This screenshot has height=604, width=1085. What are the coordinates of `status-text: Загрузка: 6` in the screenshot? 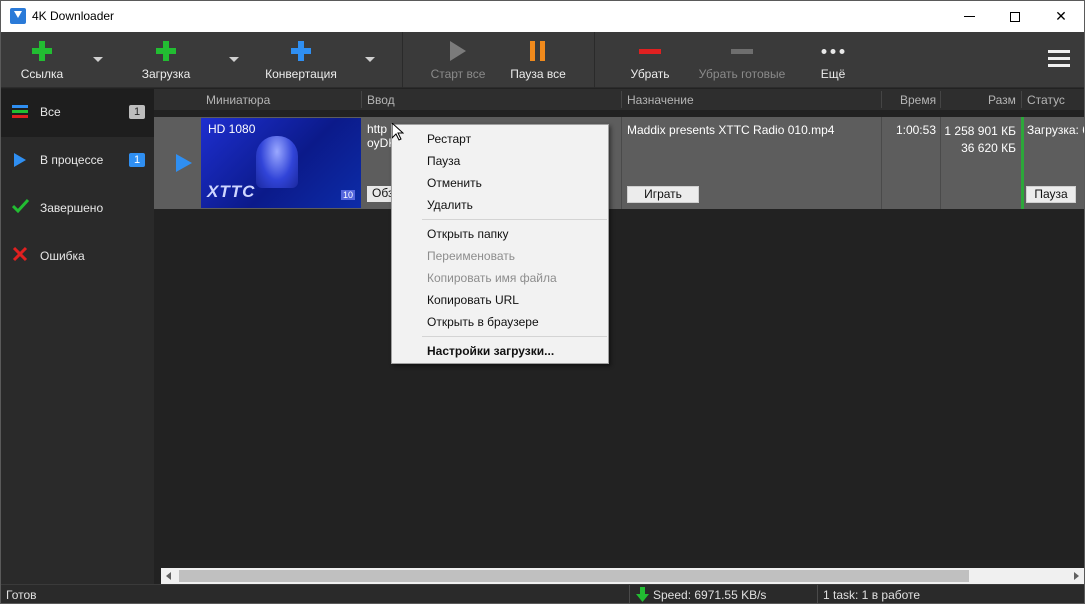 It's located at (1056, 130).